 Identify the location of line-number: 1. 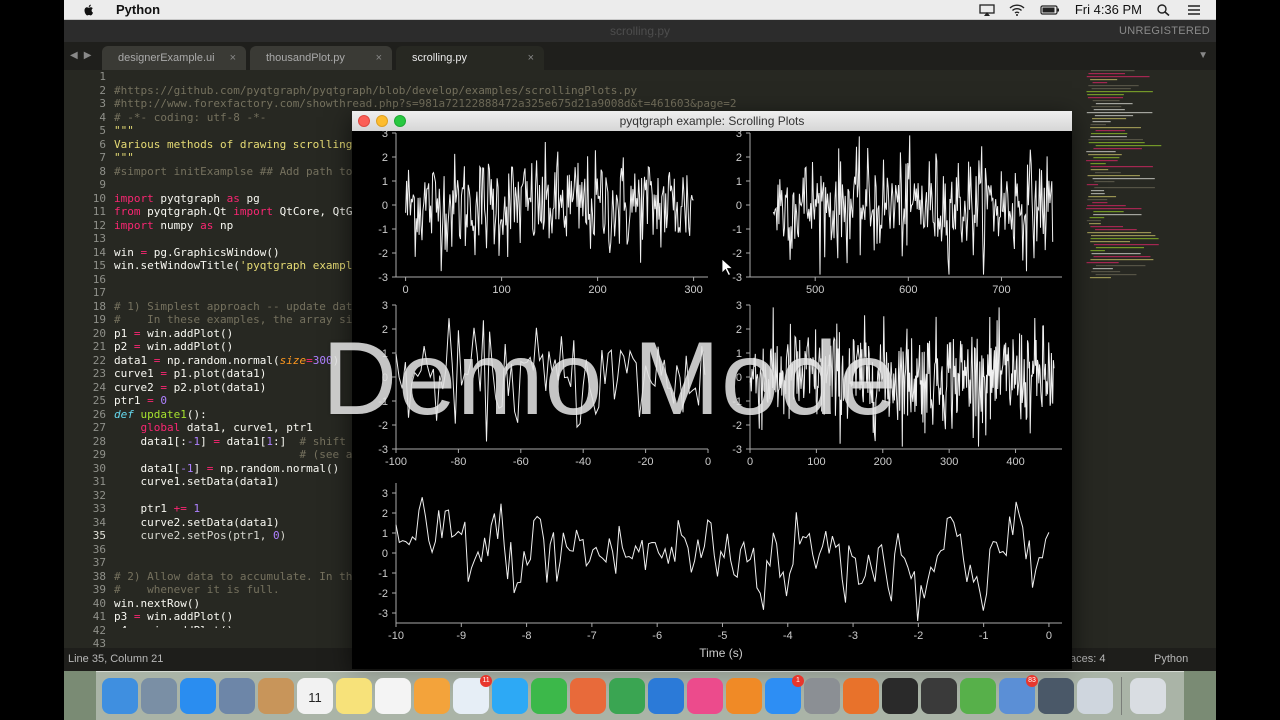
(102, 76).